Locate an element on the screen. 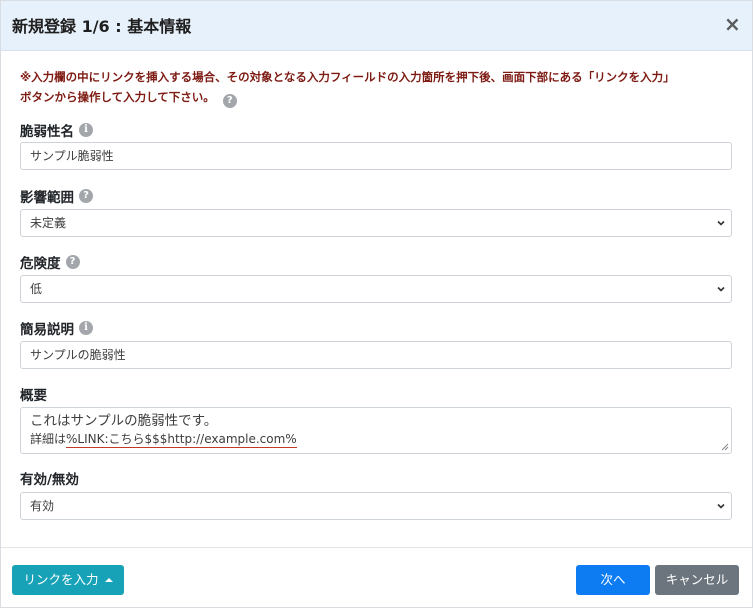  vuln-name-input: サンプル脆弱性 is located at coordinates (376, 156).